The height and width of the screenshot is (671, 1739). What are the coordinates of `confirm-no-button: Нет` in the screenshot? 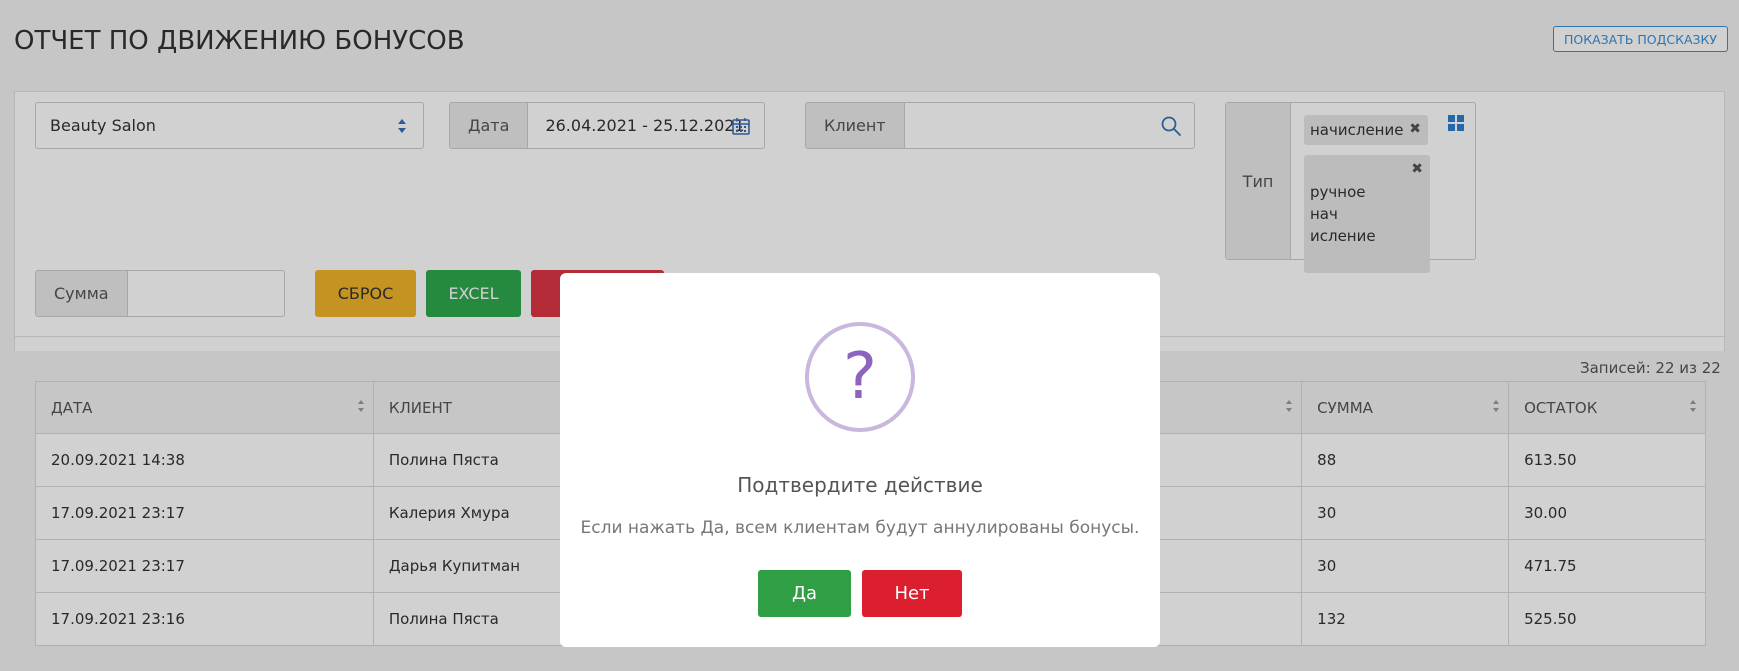 It's located at (912, 593).